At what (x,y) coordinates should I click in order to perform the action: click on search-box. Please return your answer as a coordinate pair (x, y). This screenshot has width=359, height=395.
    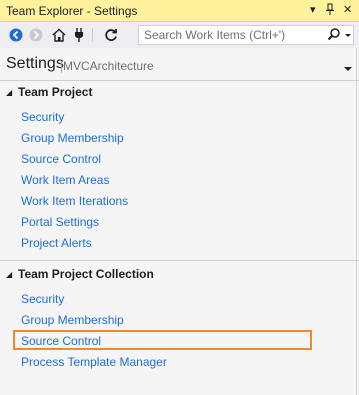
    Looking at the image, I should click on (246, 35).